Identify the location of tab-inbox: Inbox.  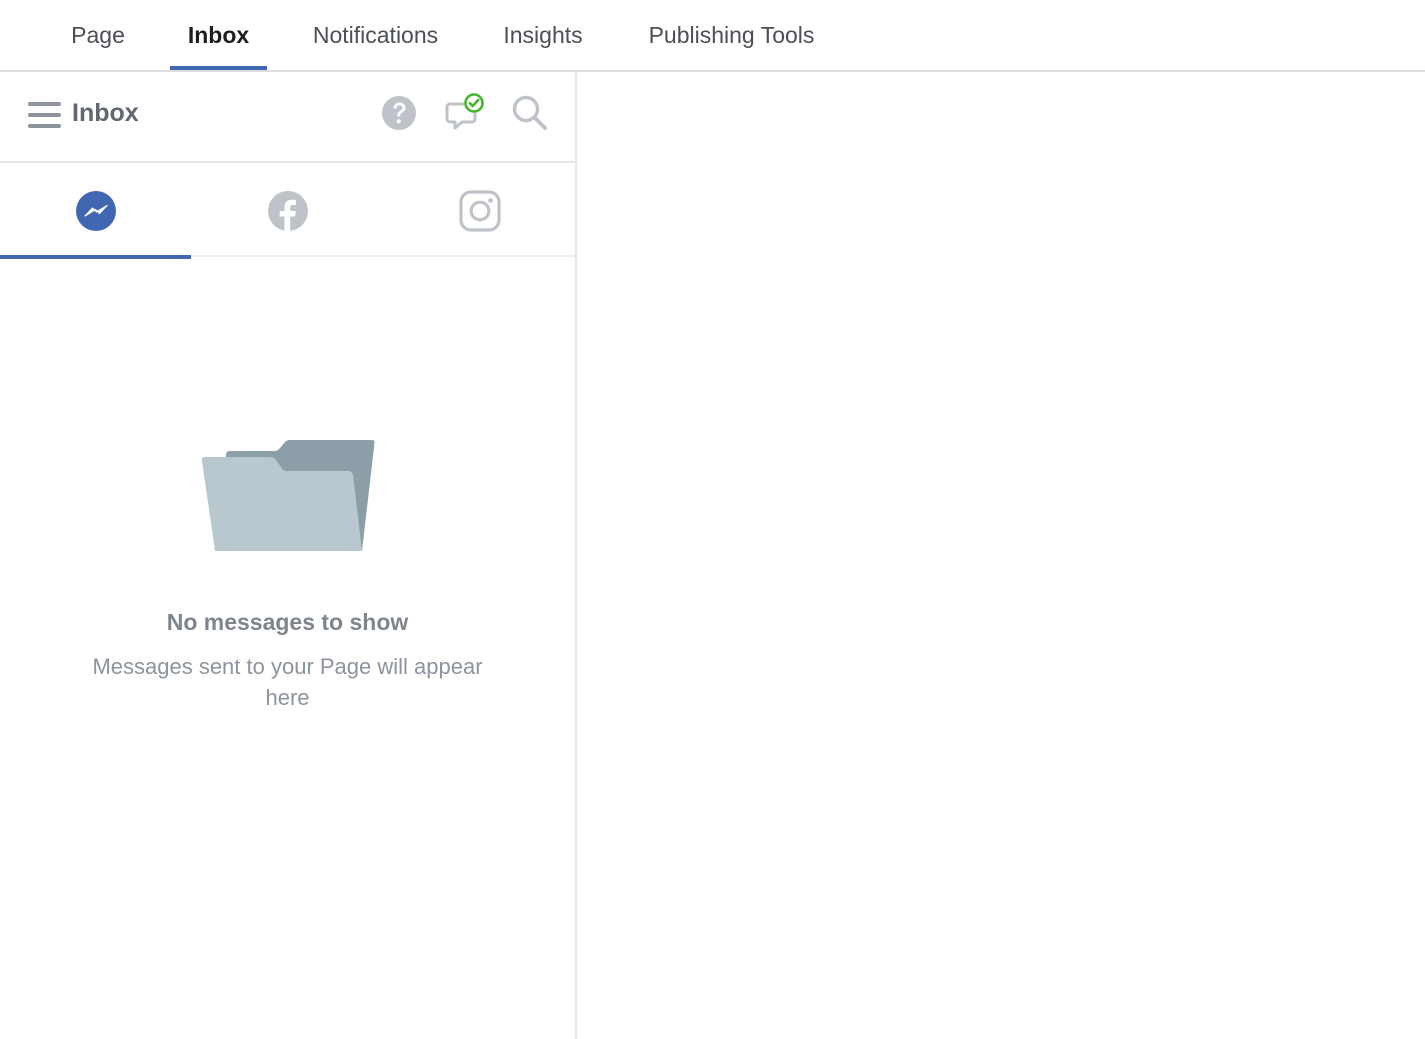
(218, 35).